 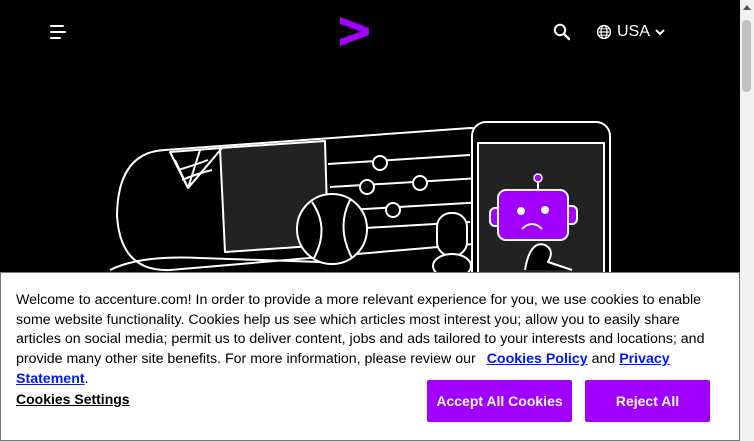 What do you see at coordinates (562, 32) in the screenshot?
I see `search-icon` at bounding box center [562, 32].